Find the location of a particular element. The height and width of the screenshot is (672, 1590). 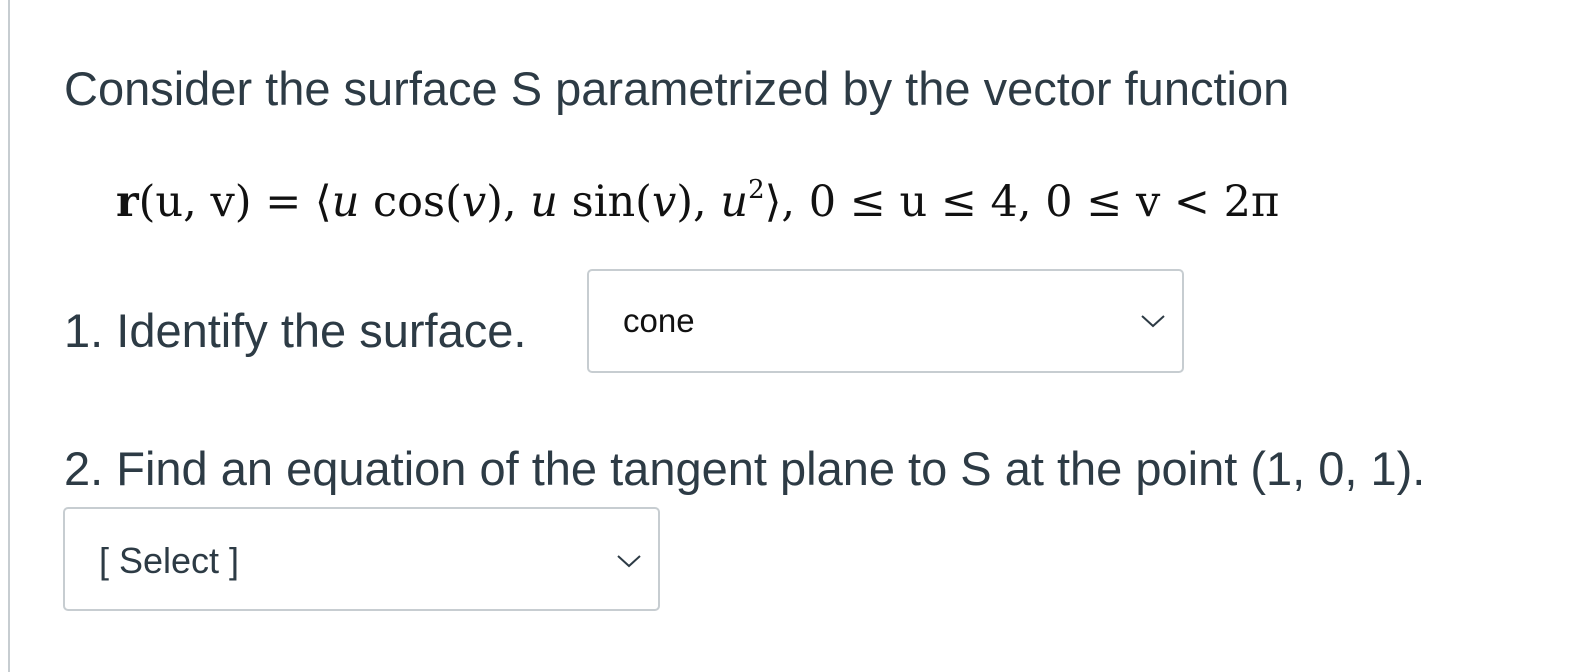

formula-close-bracket: ⟩, is located at coordinates (786, 202).